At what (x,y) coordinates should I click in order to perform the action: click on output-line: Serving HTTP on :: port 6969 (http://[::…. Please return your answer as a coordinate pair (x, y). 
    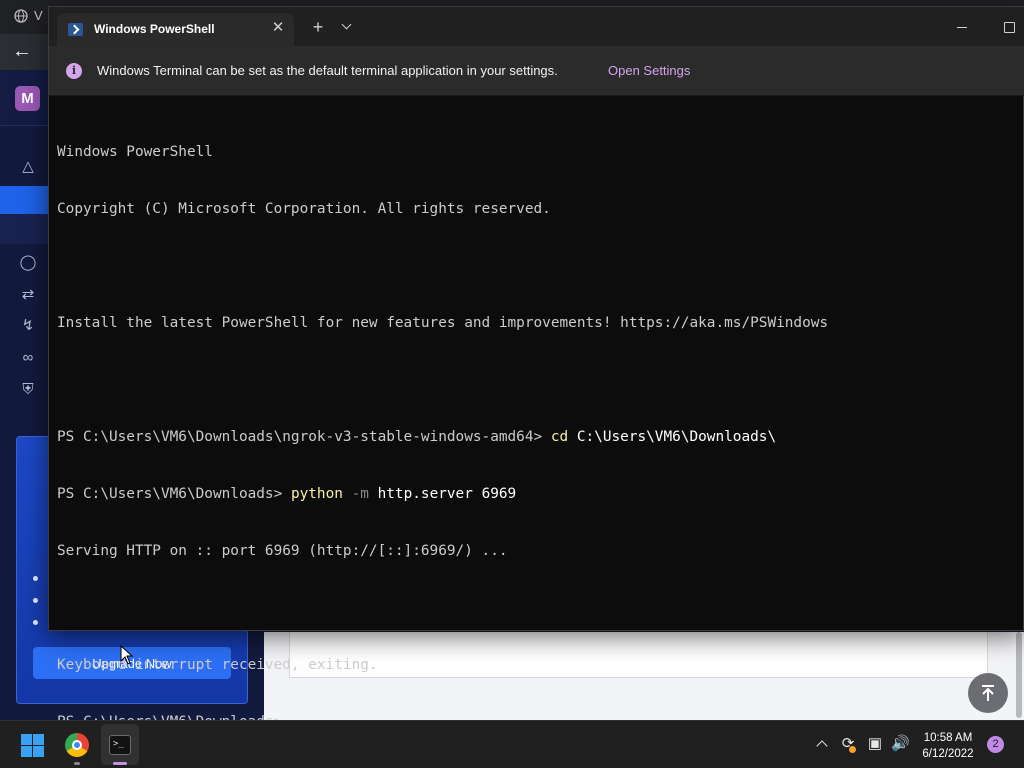
    Looking at the image, I should click on (282, 551).